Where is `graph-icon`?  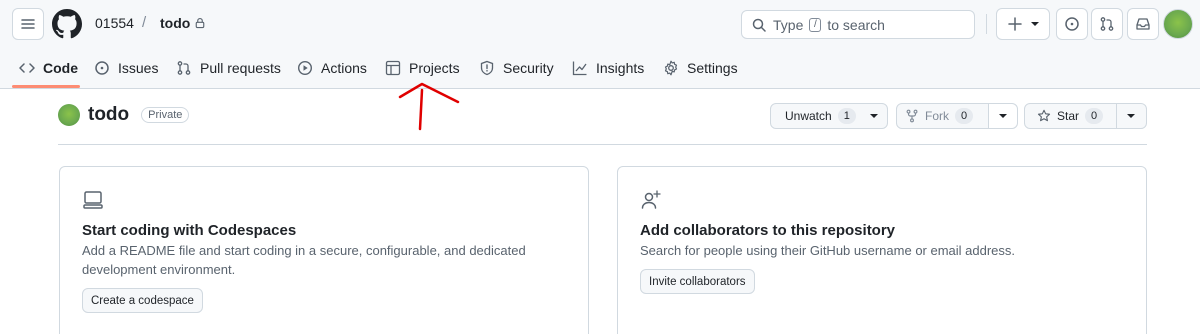 graph-icon is located at coordinates (579, 68).